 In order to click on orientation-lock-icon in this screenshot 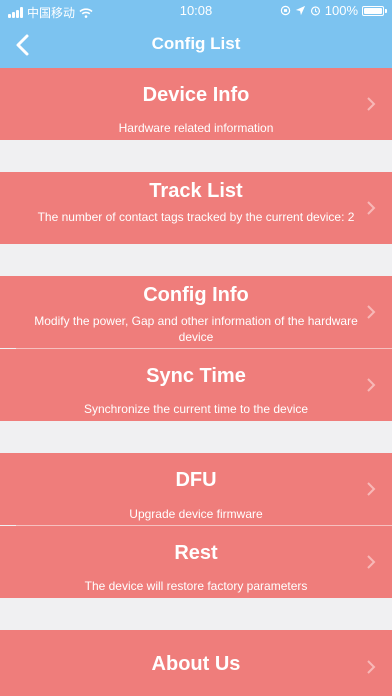, I will do `click(285, 10)`.